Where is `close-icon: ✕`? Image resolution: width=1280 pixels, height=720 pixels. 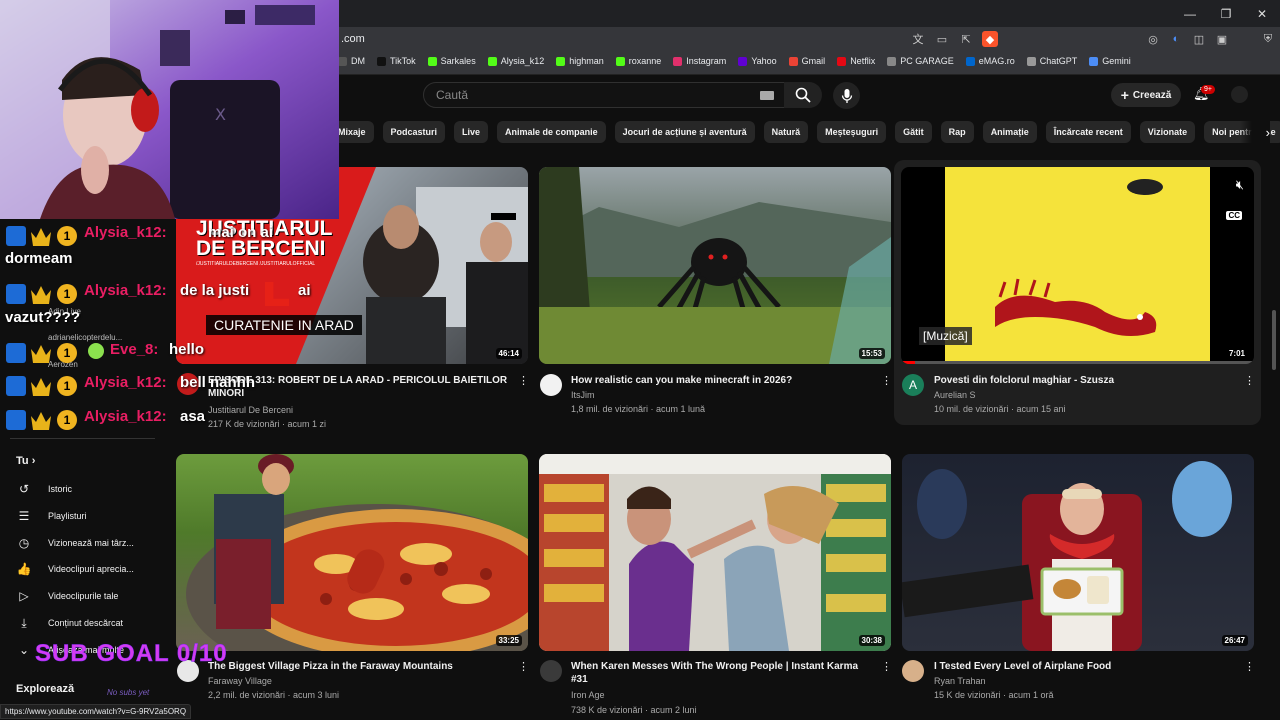
close-icon: ✕ is located at coordinates (1262, 13).